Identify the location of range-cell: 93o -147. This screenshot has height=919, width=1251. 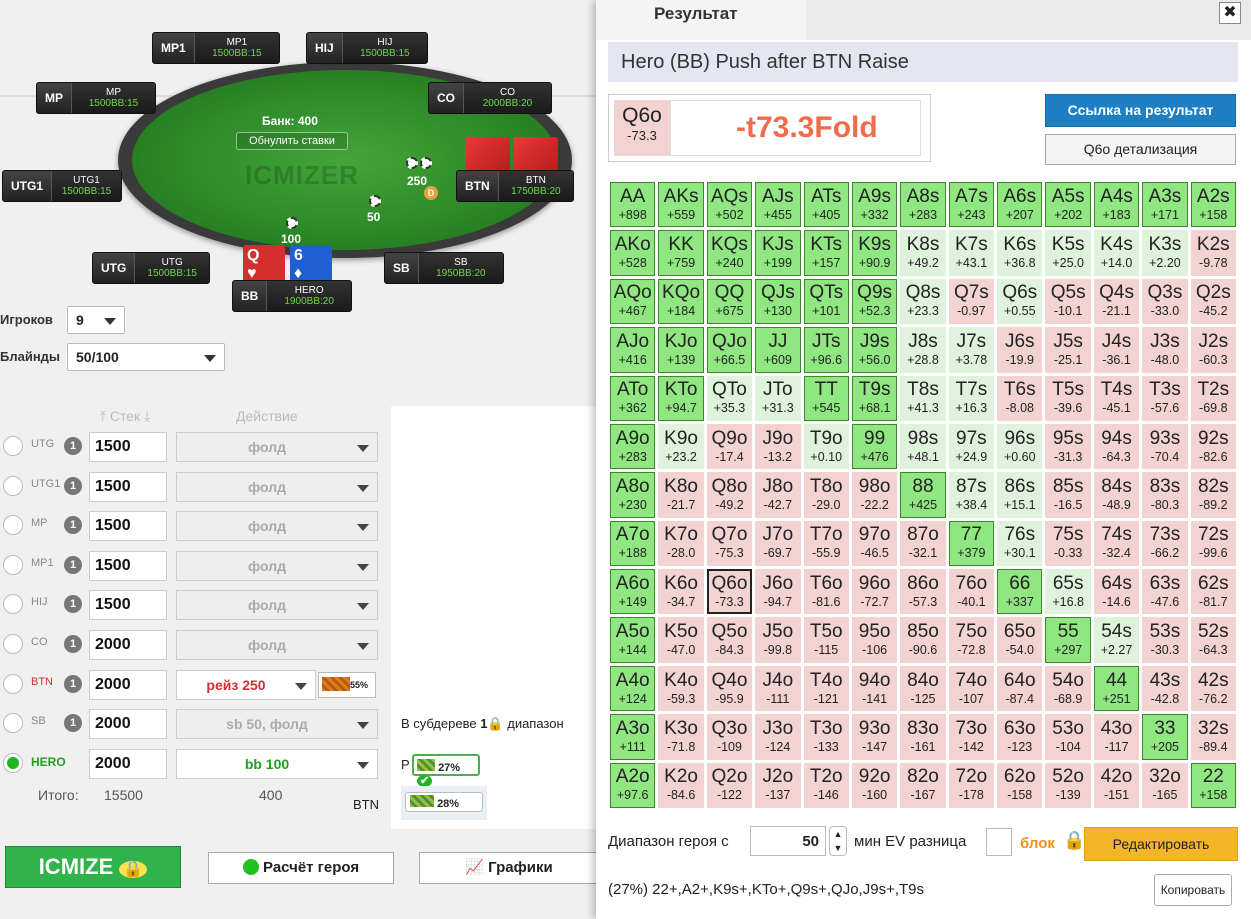
(874, 737).